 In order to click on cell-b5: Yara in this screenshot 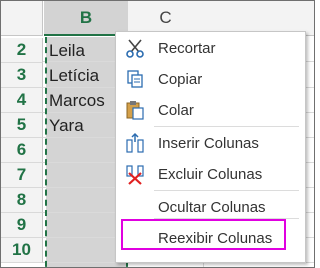, I will do `click(66, 125)`.